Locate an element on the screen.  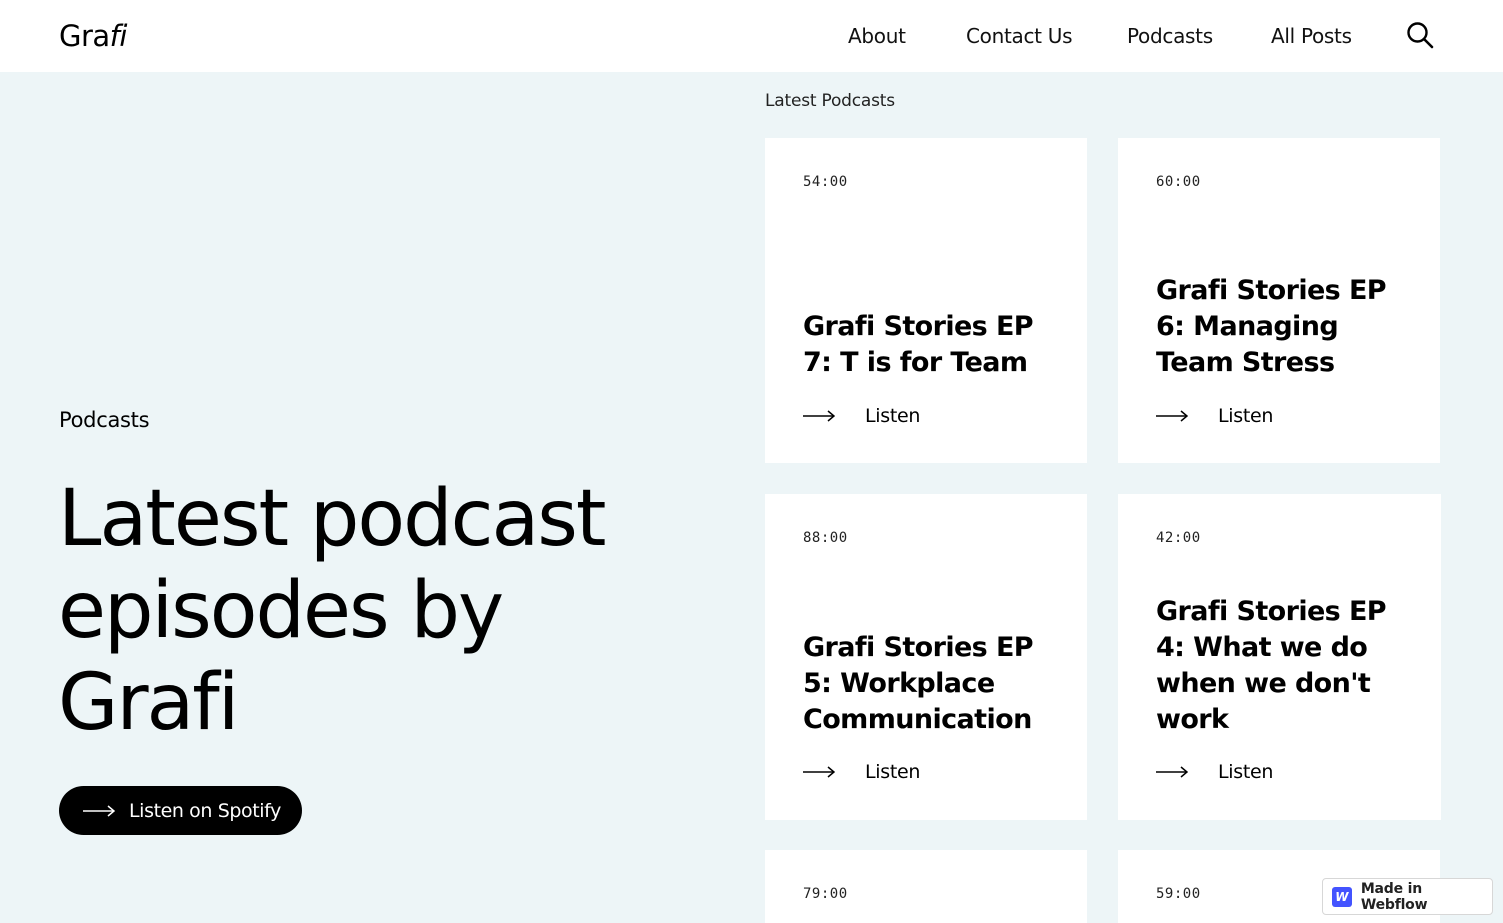
listen-on-spotify-label: Listen on Spotify is located at coordinates (205, 810).